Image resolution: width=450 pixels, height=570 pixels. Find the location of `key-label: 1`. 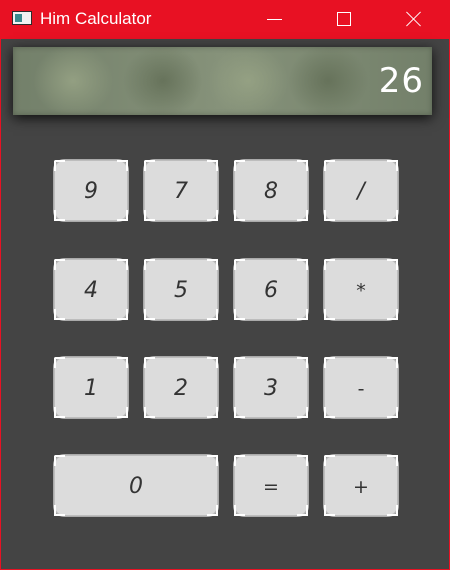

key-label: 1 is located at coordinates (91, 388).